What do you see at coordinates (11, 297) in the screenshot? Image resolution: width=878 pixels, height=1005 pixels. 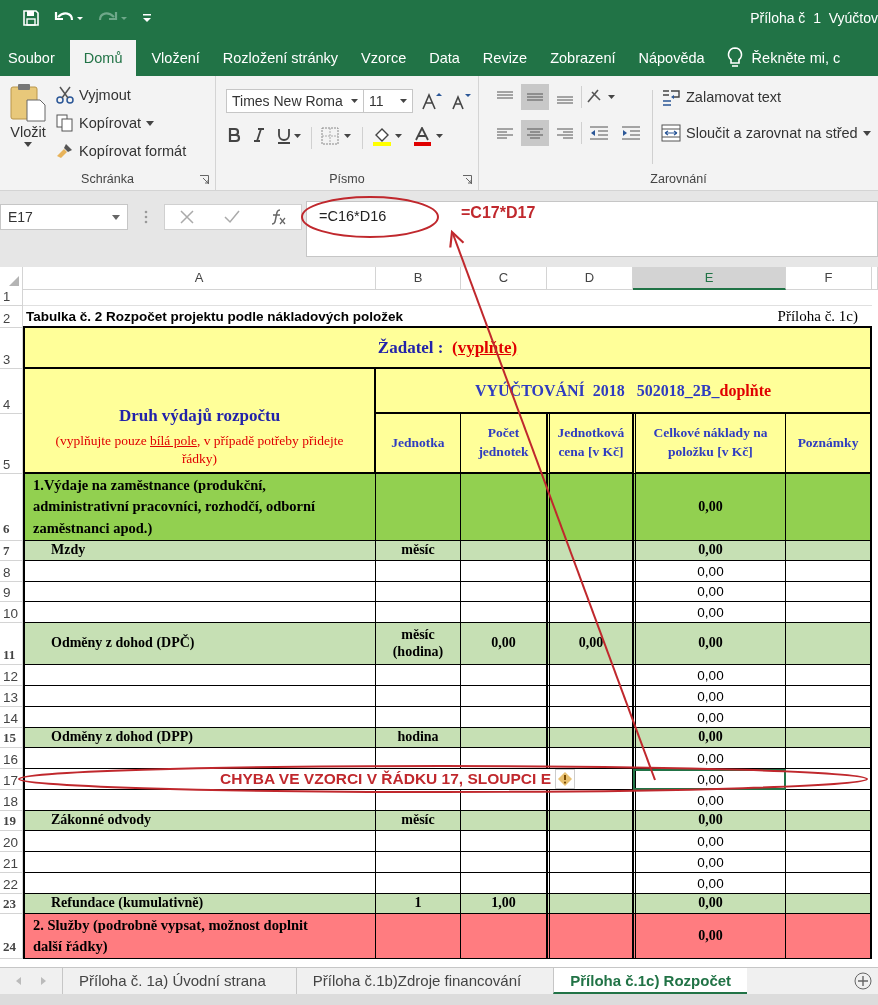 I see `row-header: 1` at bounding box center [11, 297].